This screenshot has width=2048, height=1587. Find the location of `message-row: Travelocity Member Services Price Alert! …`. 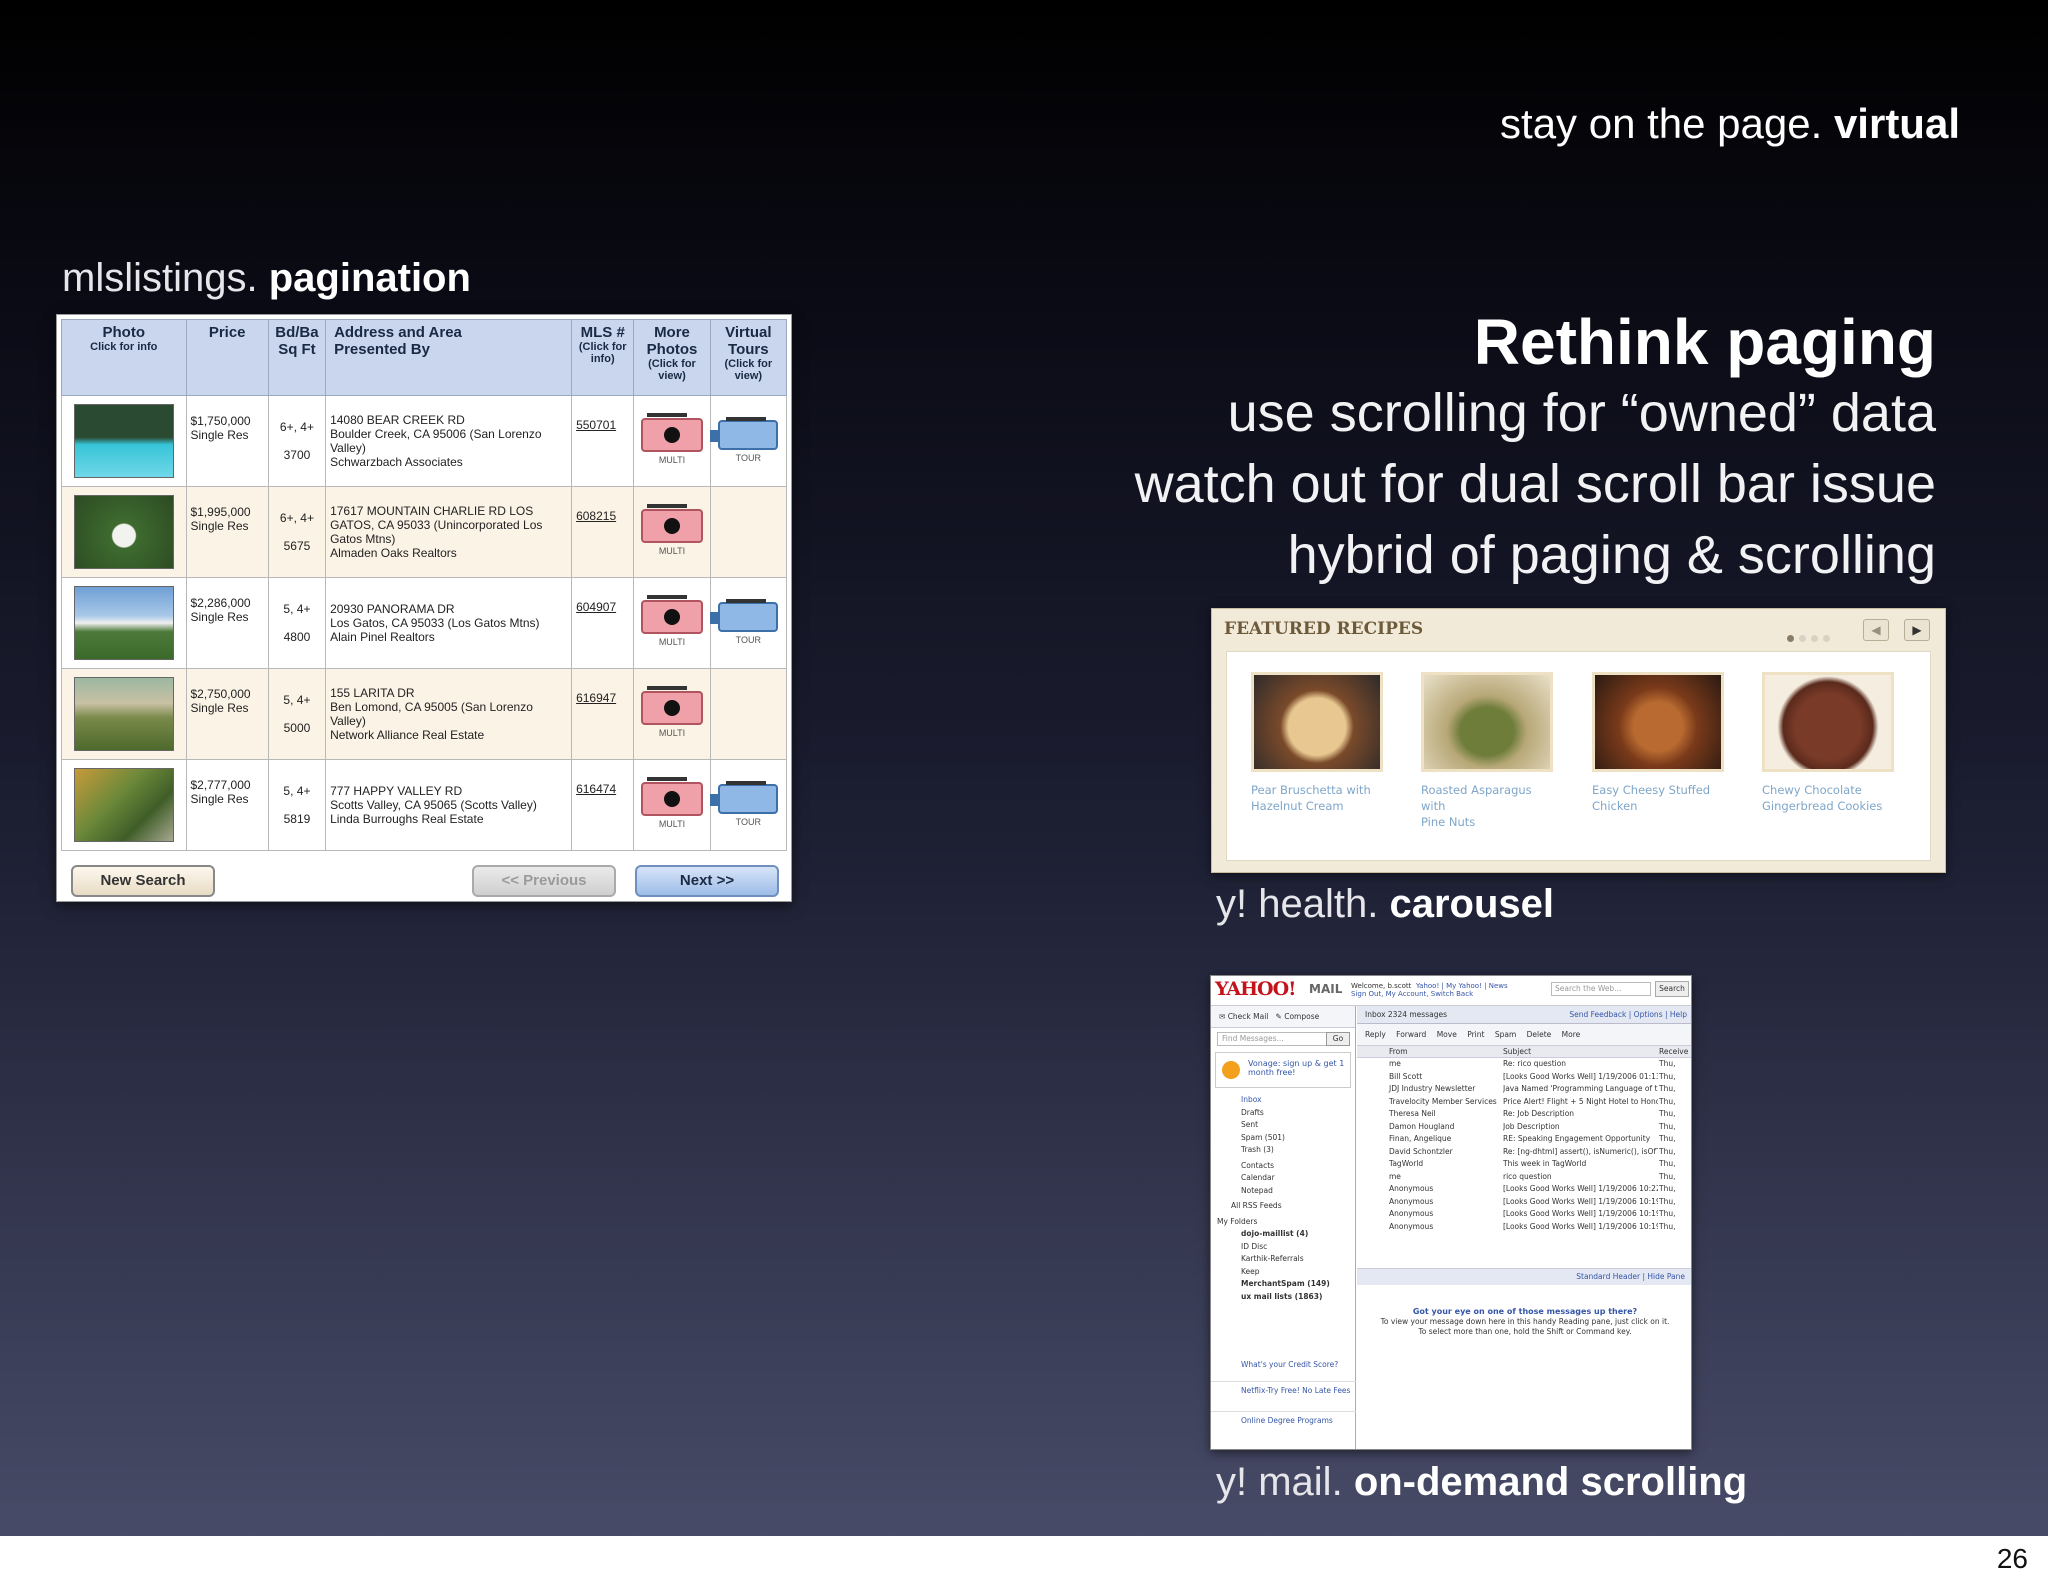

message-row: Travelocity Member Services Price Alert! … is located at coordinates (1524, 1102).